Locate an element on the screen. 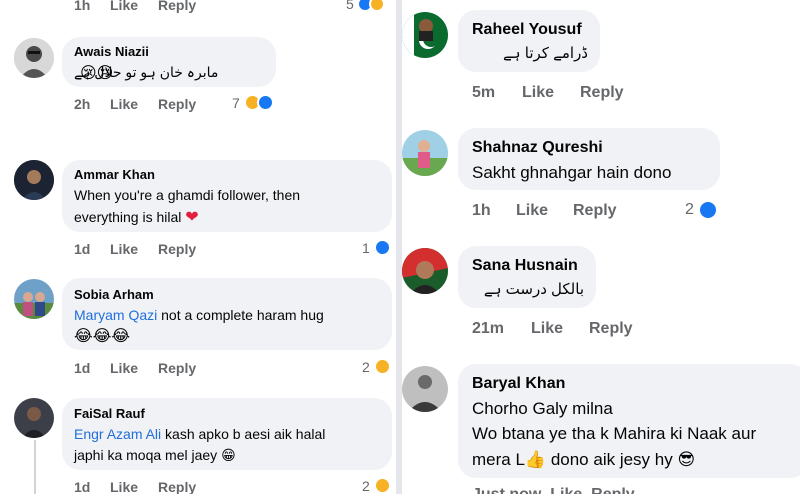 This screenshot has width=800, height=494. emoji-icons: 😂😂😂 is located at coordinates (102, 335).